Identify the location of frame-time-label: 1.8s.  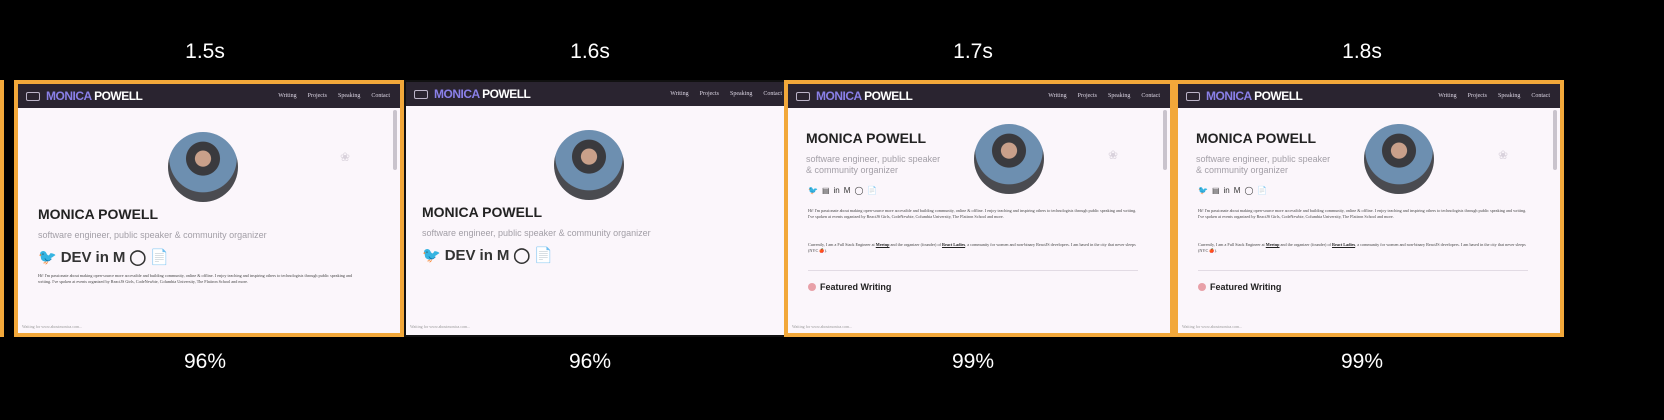
(1362, 51).